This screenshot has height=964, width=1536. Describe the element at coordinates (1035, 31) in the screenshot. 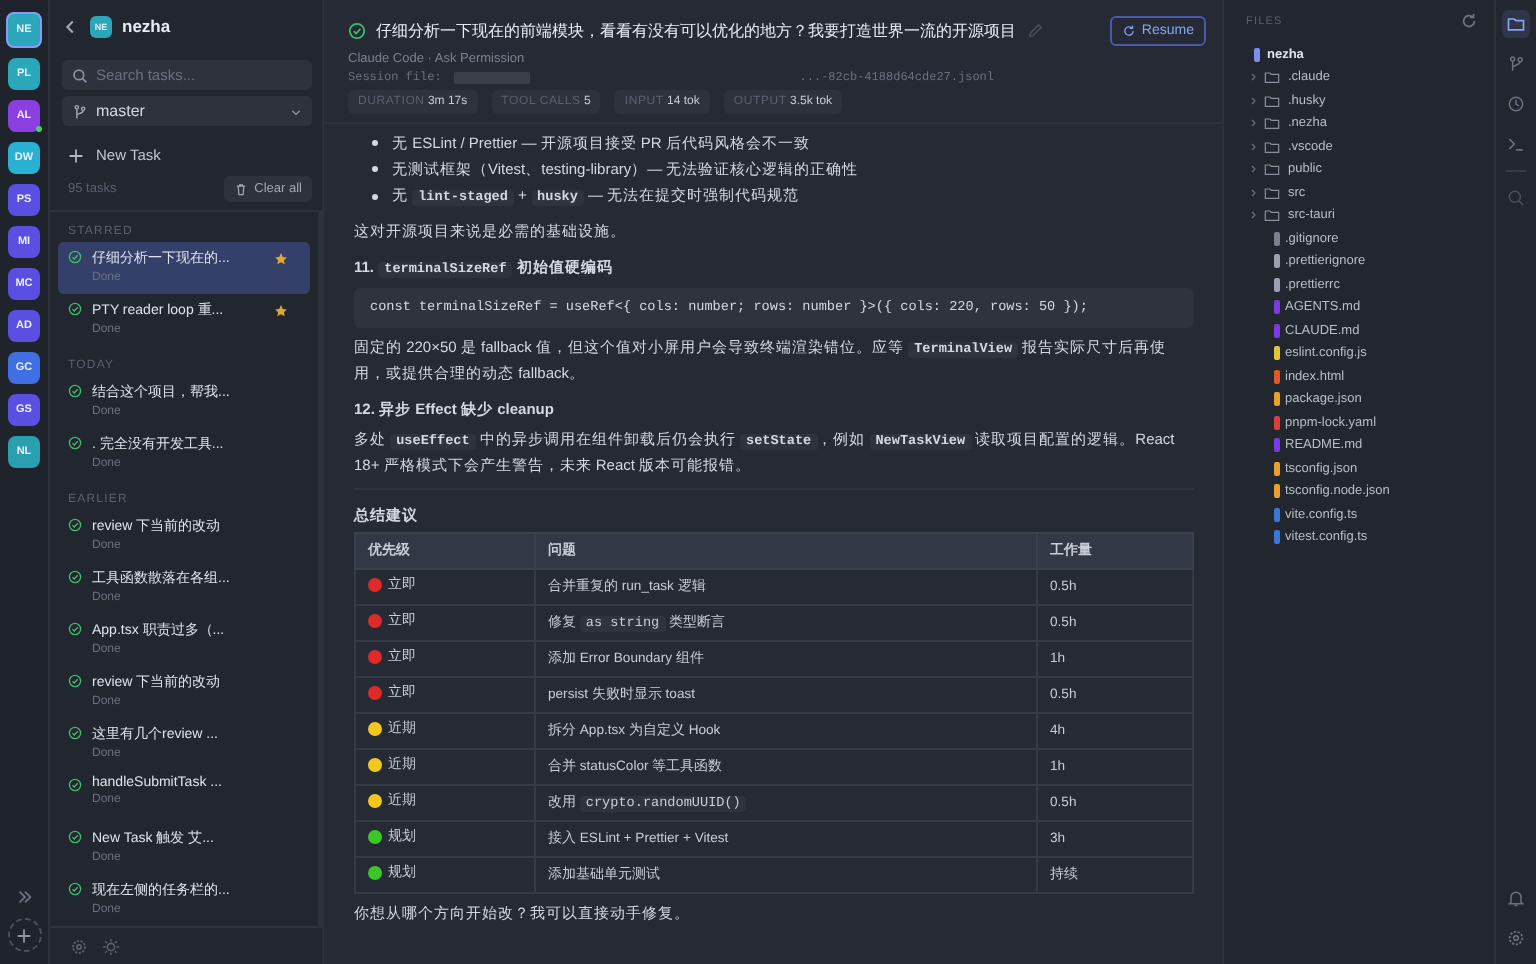

I see `pencil-icon` at that location.